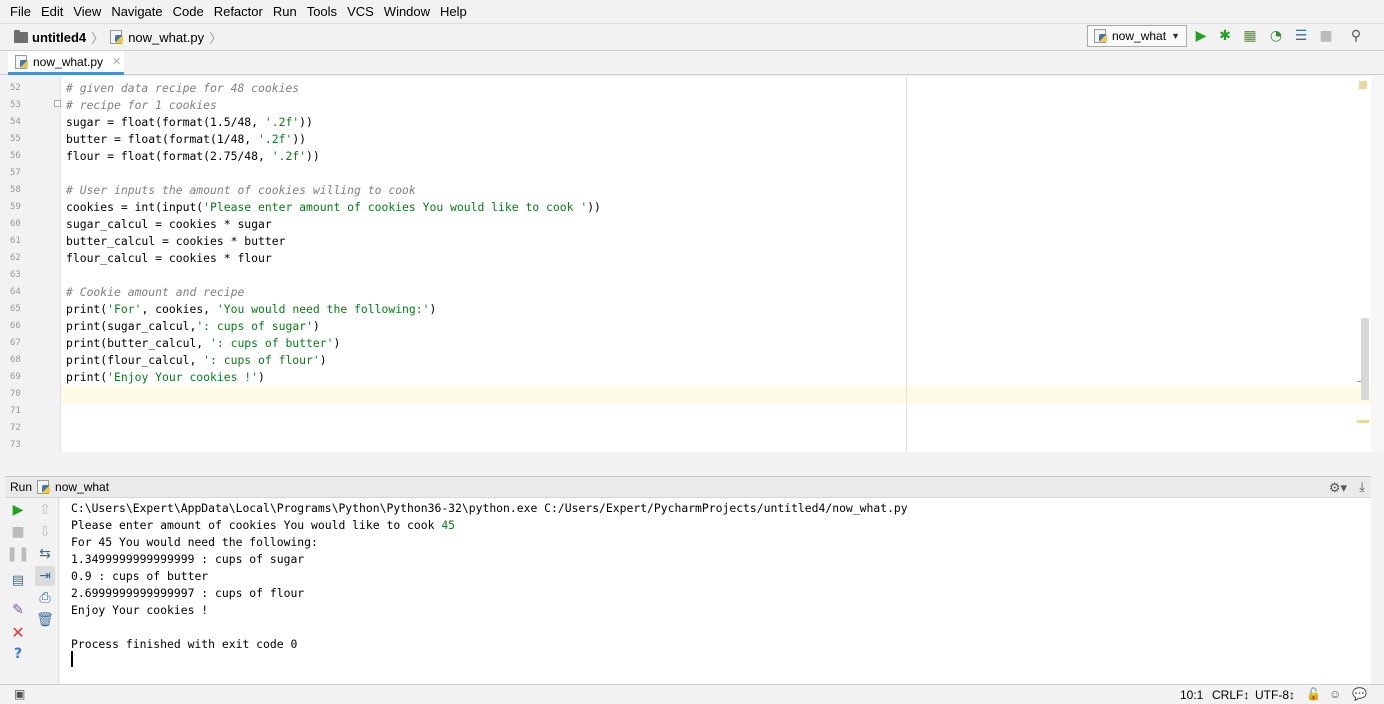  Describe the element at coordinates (408, 11) in the screenshot. I see `menu-window: Window` at that location.